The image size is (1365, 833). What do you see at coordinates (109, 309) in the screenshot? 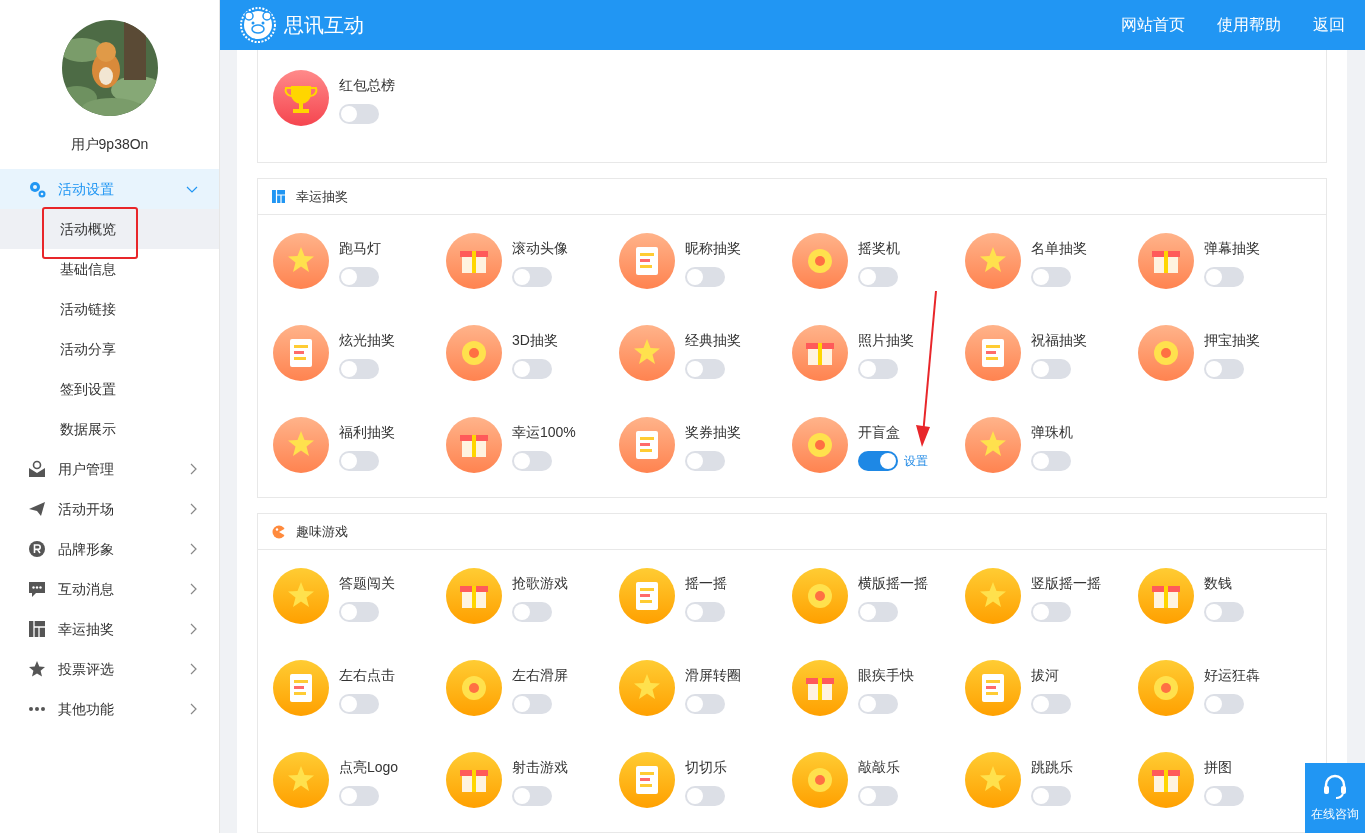
I see `submenu-item: 活动链接` at bounding box center [109, 309].